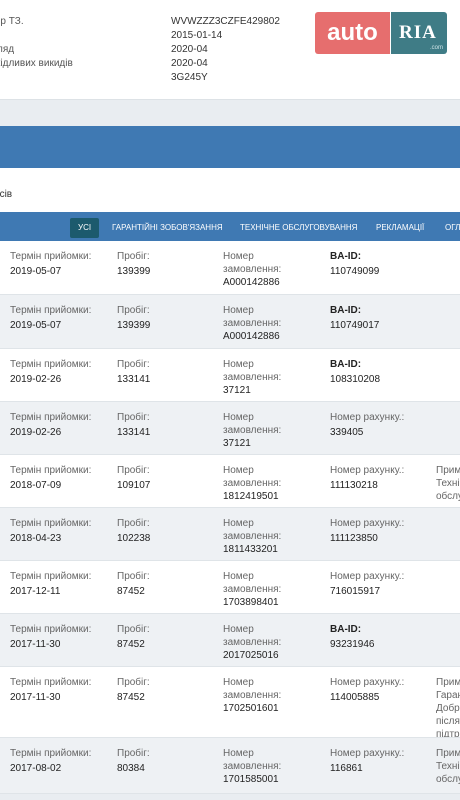 Image resolution: width=460 pixels, height=800 pixels. Describe the element at coordinates (85, 228) in the screenshot. I see `tab-all: УСІ` at that location.